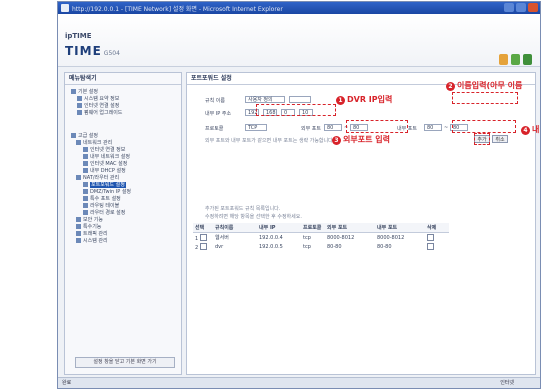  I want to click on sidebar-item-dhcp: 내부 DHCP 설정, so click(101, 171).